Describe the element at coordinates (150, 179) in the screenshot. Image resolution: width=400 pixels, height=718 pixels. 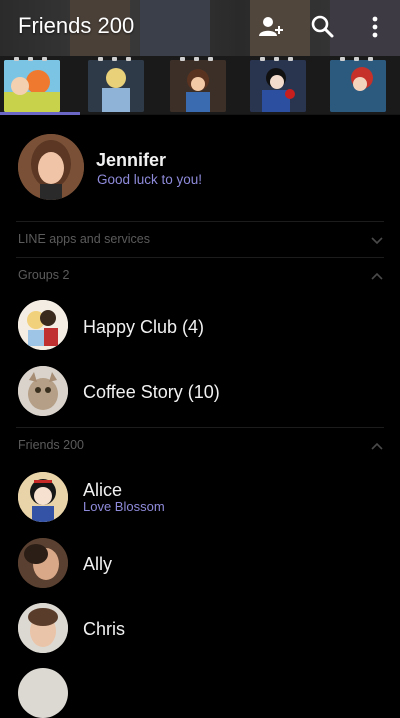
I see `profile-status-message: Good luck to you!` at that location.